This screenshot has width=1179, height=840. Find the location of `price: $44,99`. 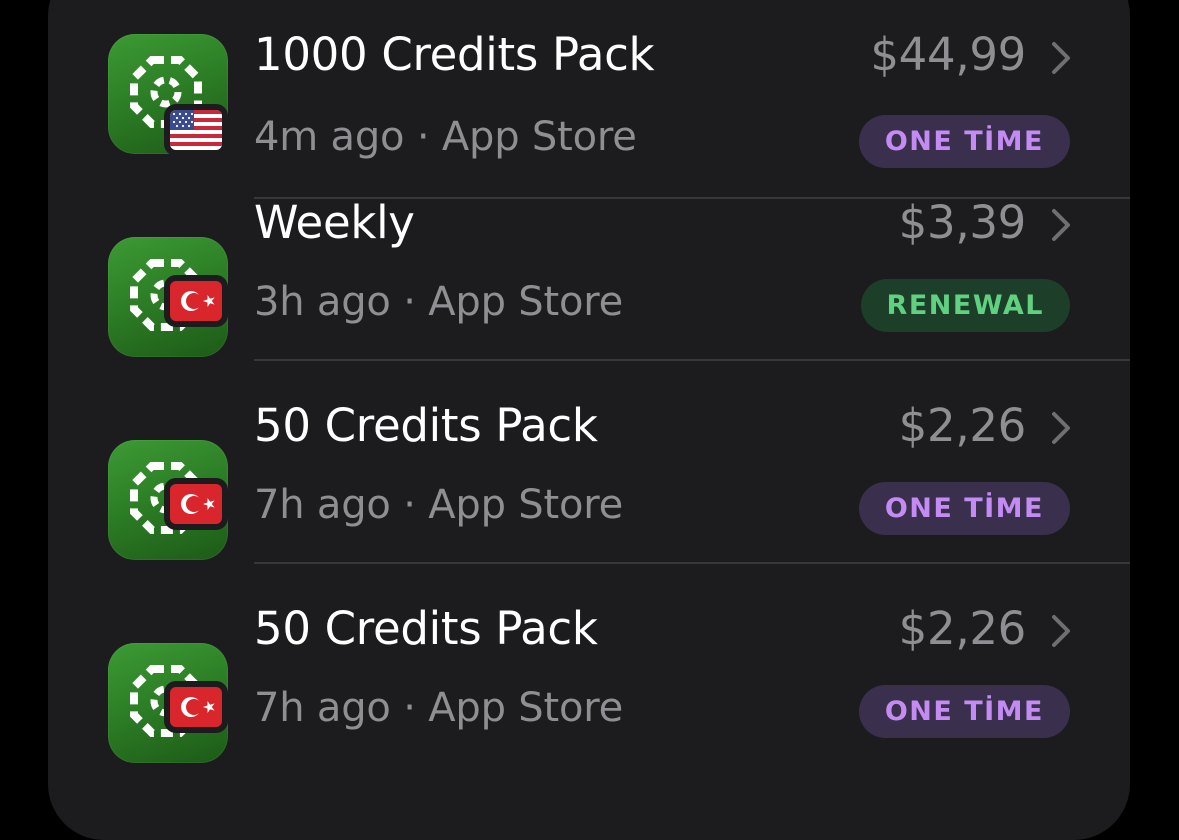

price: $44,99 is located at coordinates (948, 54).